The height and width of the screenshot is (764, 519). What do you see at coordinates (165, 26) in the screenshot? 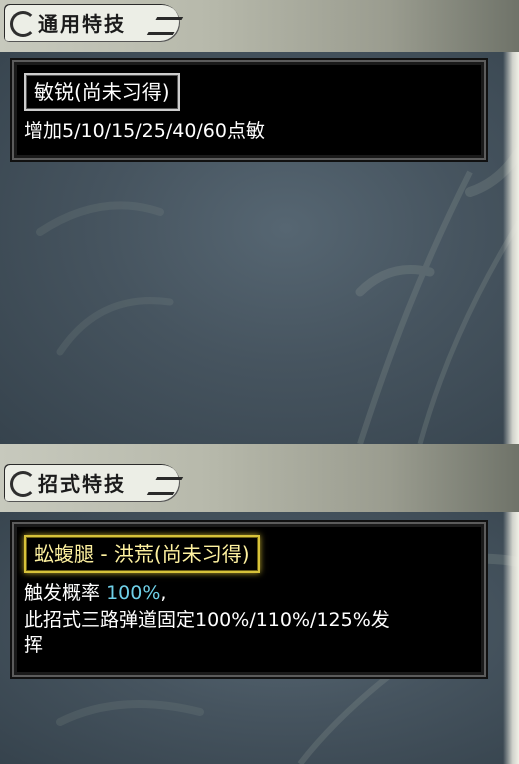
I see `brush-stroke-icon` at bounding box center [165, 26].